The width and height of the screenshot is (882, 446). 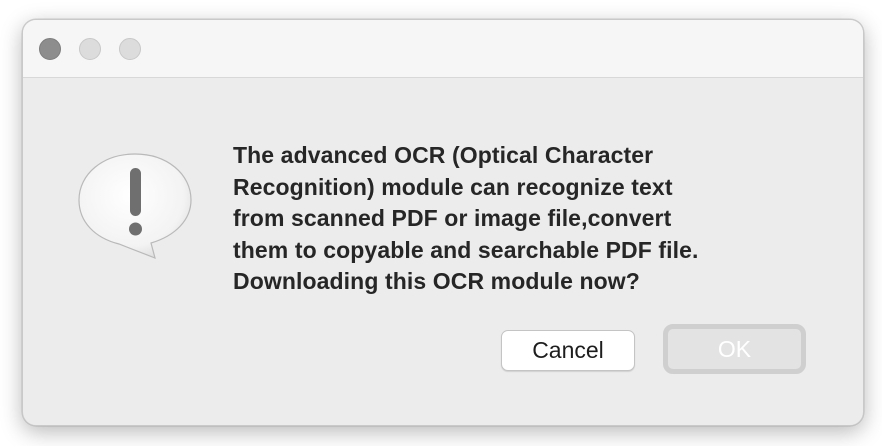 What do you see at coordinates (50, 49) in the screenshot?
I see `close-window-button` at bounding box center [50, 49].